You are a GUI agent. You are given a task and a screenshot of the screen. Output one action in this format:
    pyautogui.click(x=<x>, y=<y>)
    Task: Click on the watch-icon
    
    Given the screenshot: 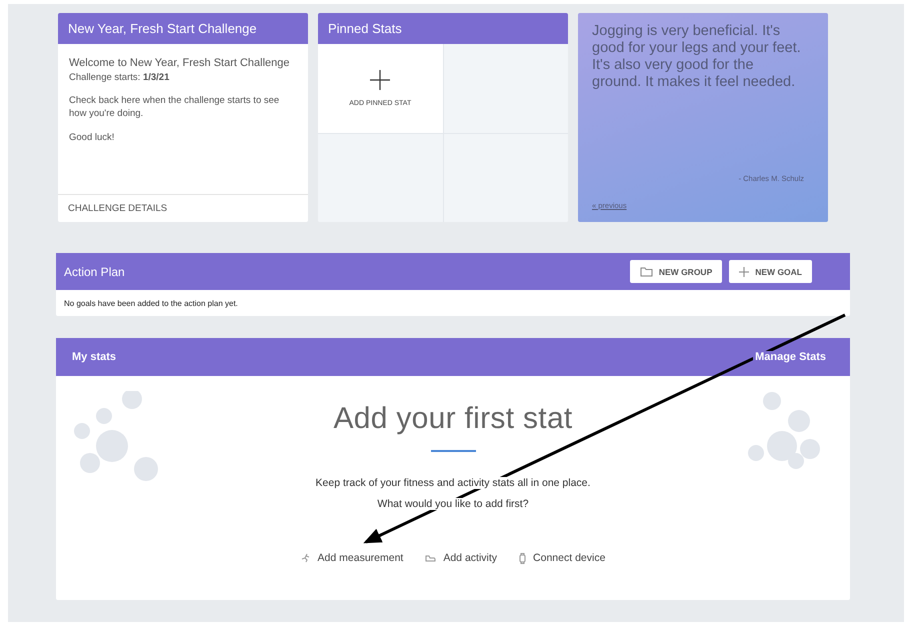 What is the action you would take?
    pyautogui.click(x=522, y=558)
    